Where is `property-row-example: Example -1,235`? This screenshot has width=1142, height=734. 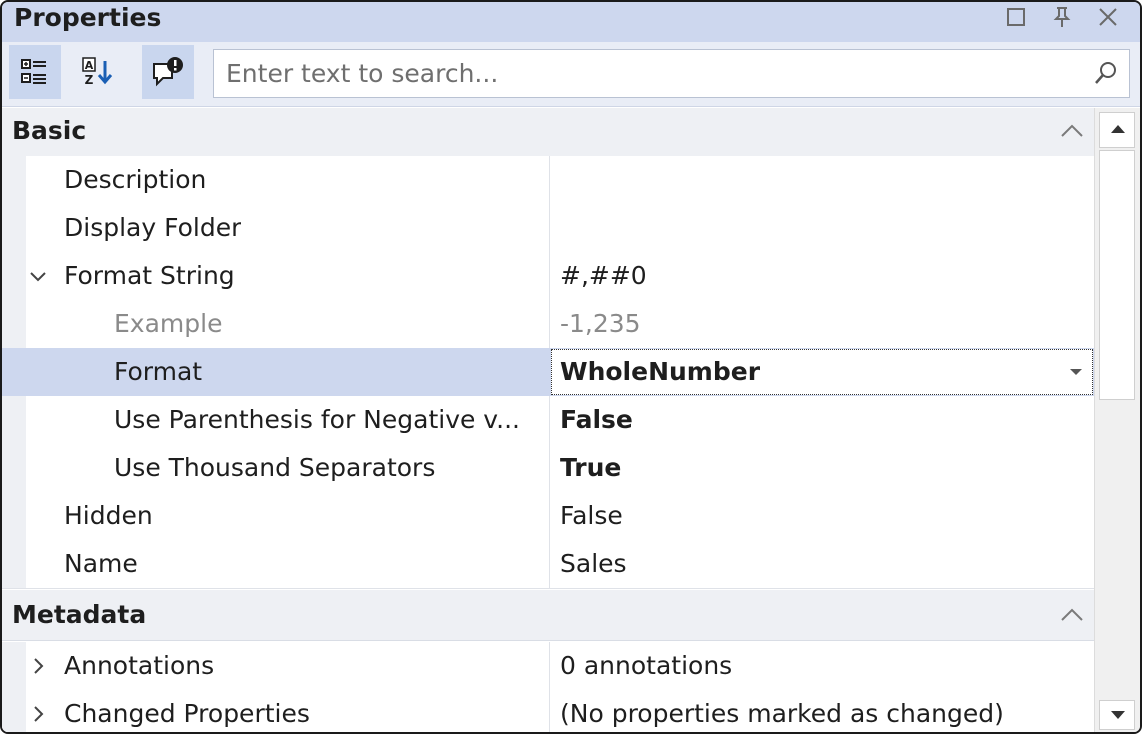
property-row-example: Example -1,235 is located at coordinates (548, 324).